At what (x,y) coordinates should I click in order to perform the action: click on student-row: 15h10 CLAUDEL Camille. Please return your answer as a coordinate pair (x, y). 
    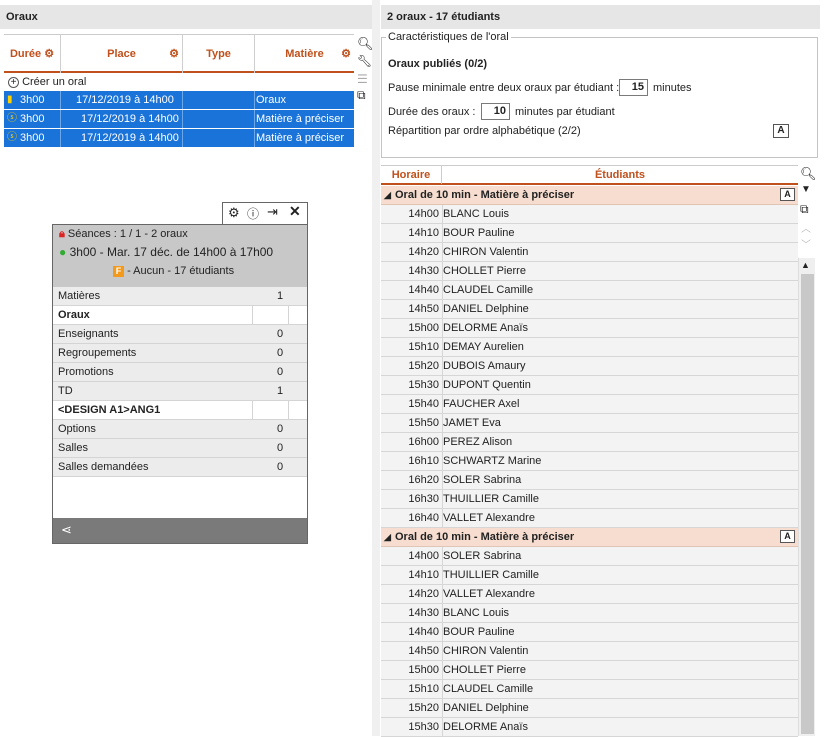
    Looking at the image, I should click on (589, 689).